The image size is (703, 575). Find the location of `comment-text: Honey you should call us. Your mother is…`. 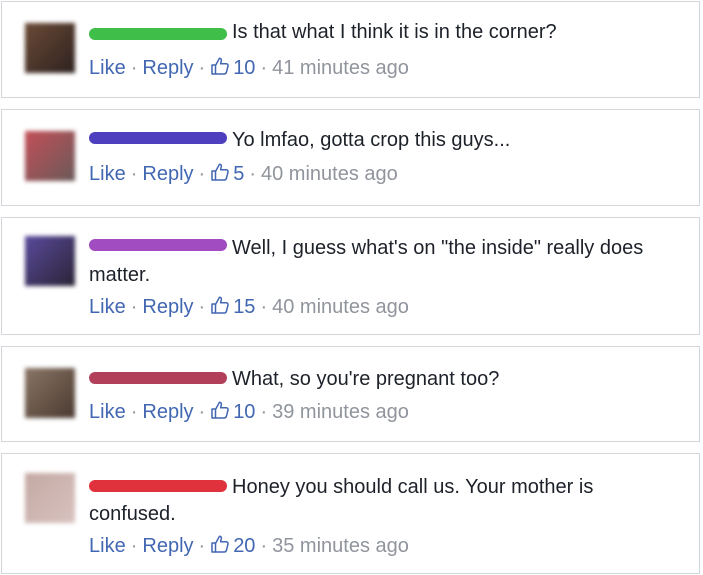

comment-text: Honey you should call us. Your mother is… is located at coordinates (341, 500).